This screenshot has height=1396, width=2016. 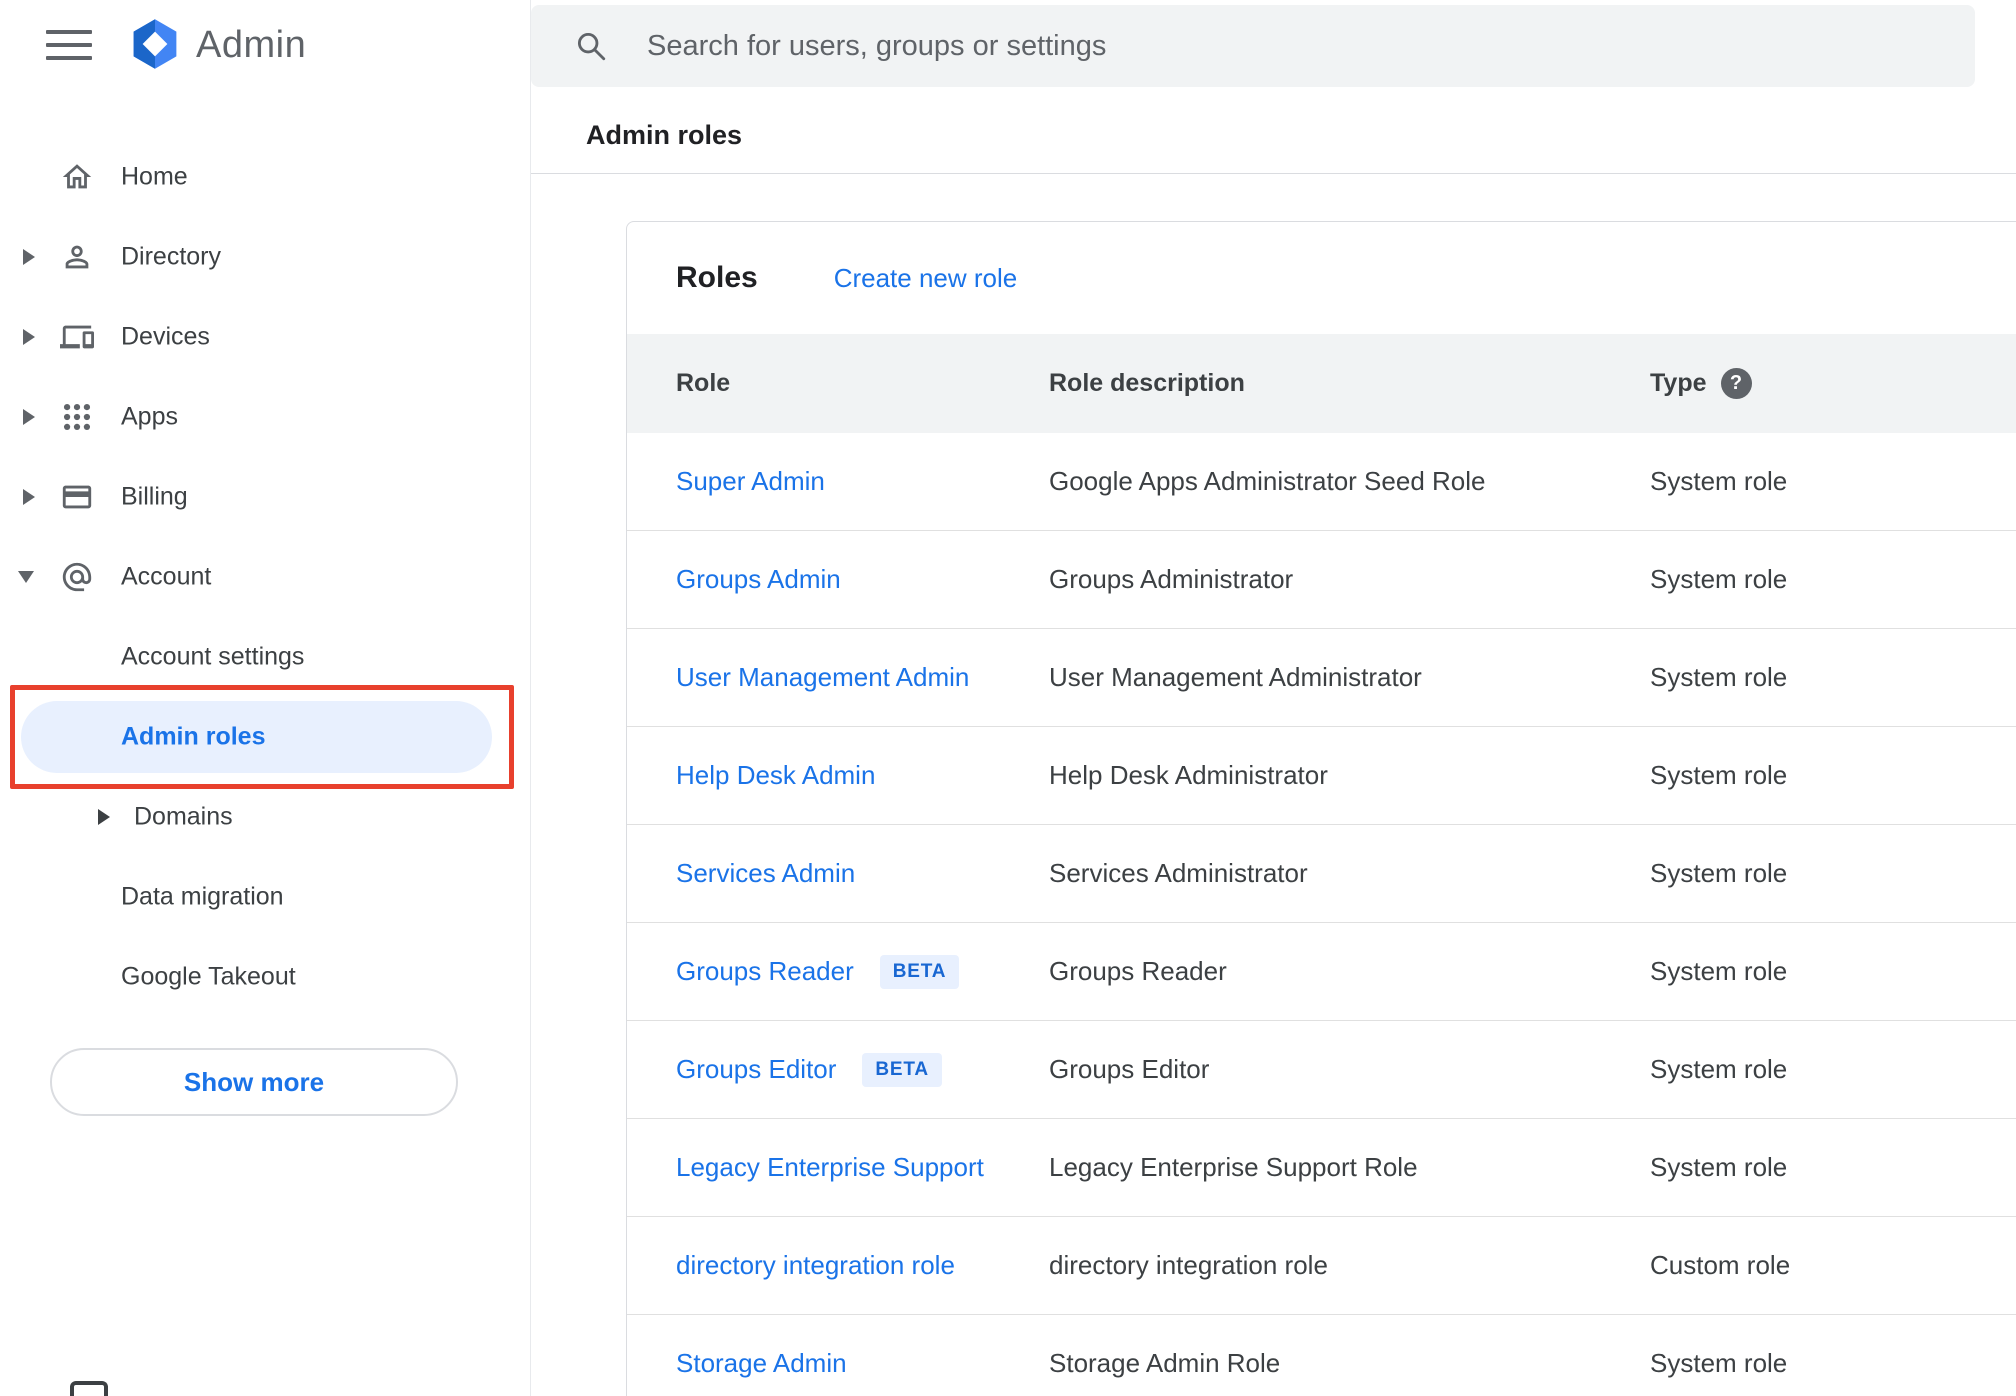 I want to click on column-header-type: Type ?, so click(x=1833, y=383).